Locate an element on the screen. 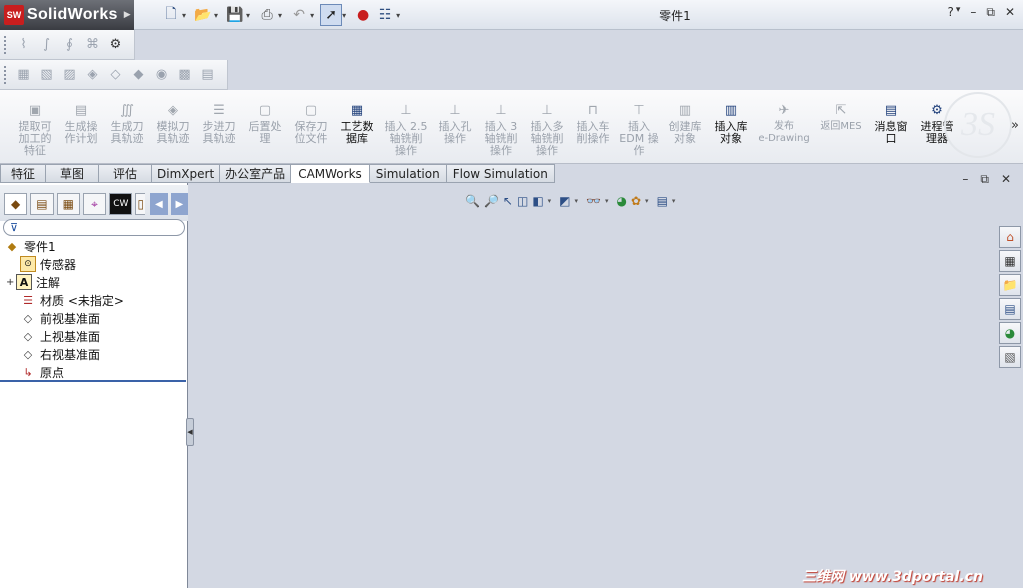 The image size is (1023, 588). print-icon: ⎙ is located at coordinates (267, 15).